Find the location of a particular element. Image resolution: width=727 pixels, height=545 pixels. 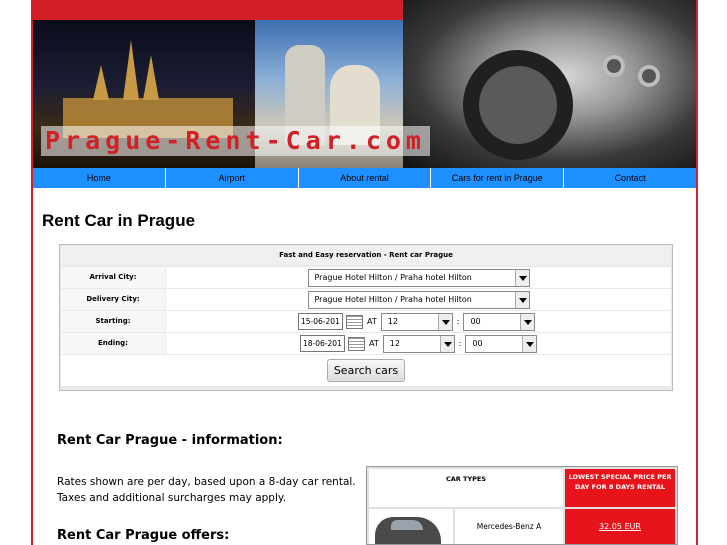

search-cars-button: Search cars is located at coordinates (366, 370).